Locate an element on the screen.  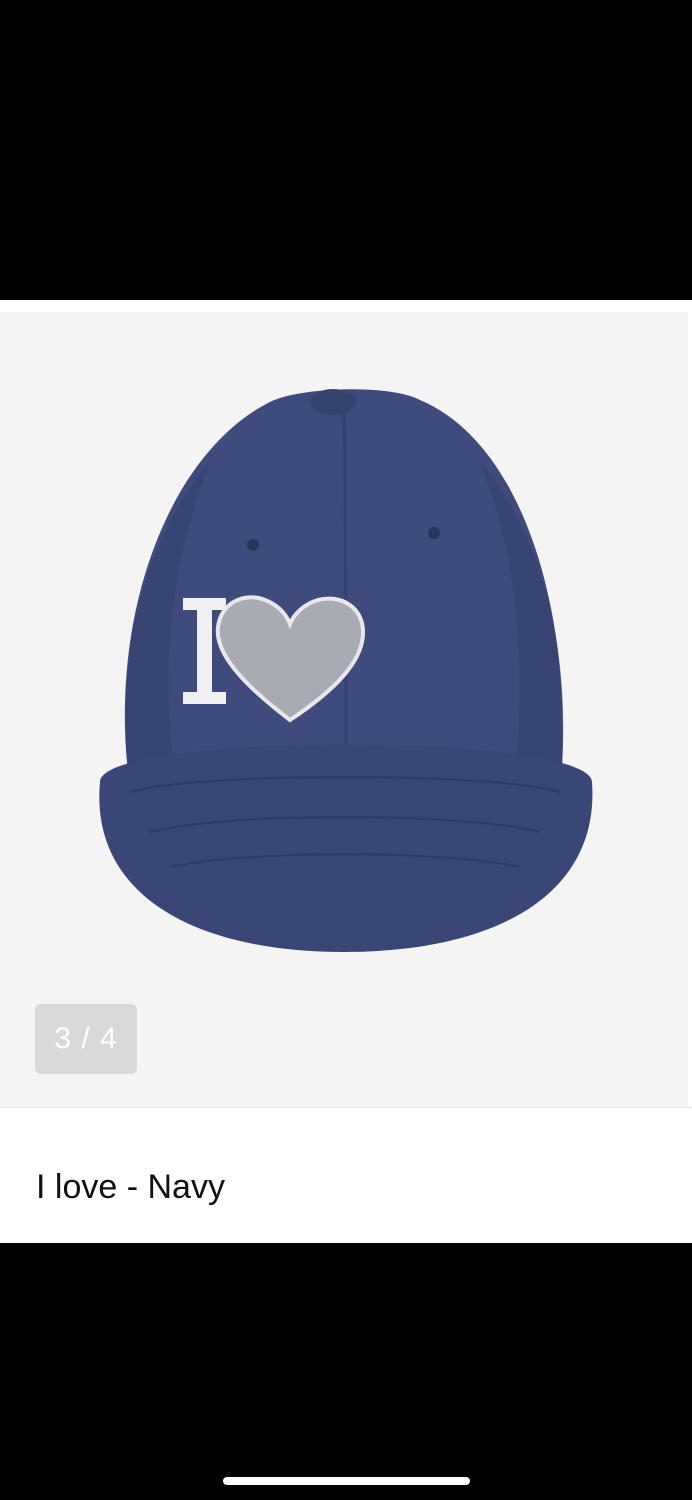
cap-button is located at coordinates (333, 402).